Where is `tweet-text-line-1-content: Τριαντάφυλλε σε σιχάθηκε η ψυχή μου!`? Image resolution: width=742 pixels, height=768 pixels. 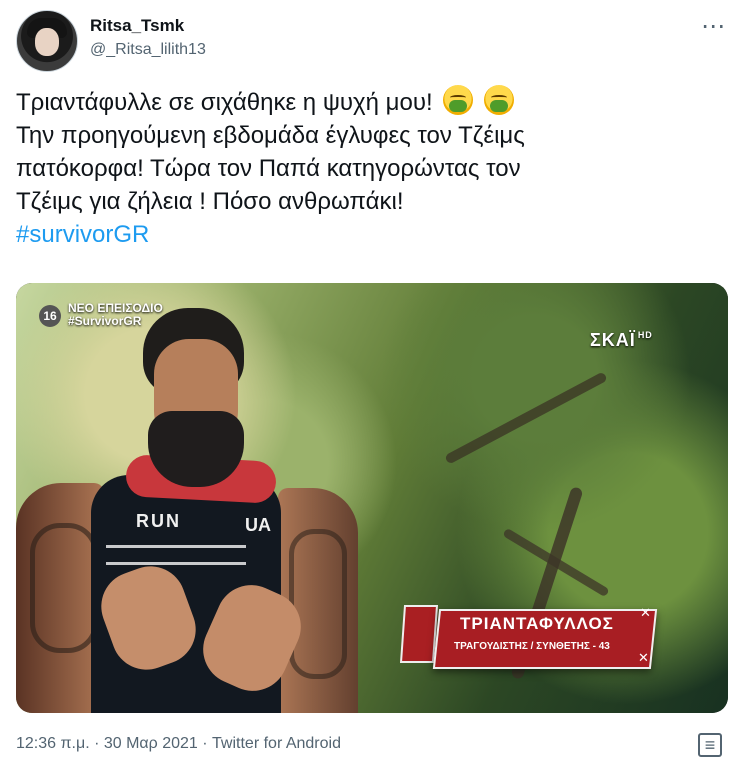 tweet-text-line-1-content: Τριαντάφυλλε σε σιχάθηκε η ψυχή μου! is located at coordinates (224, 102).